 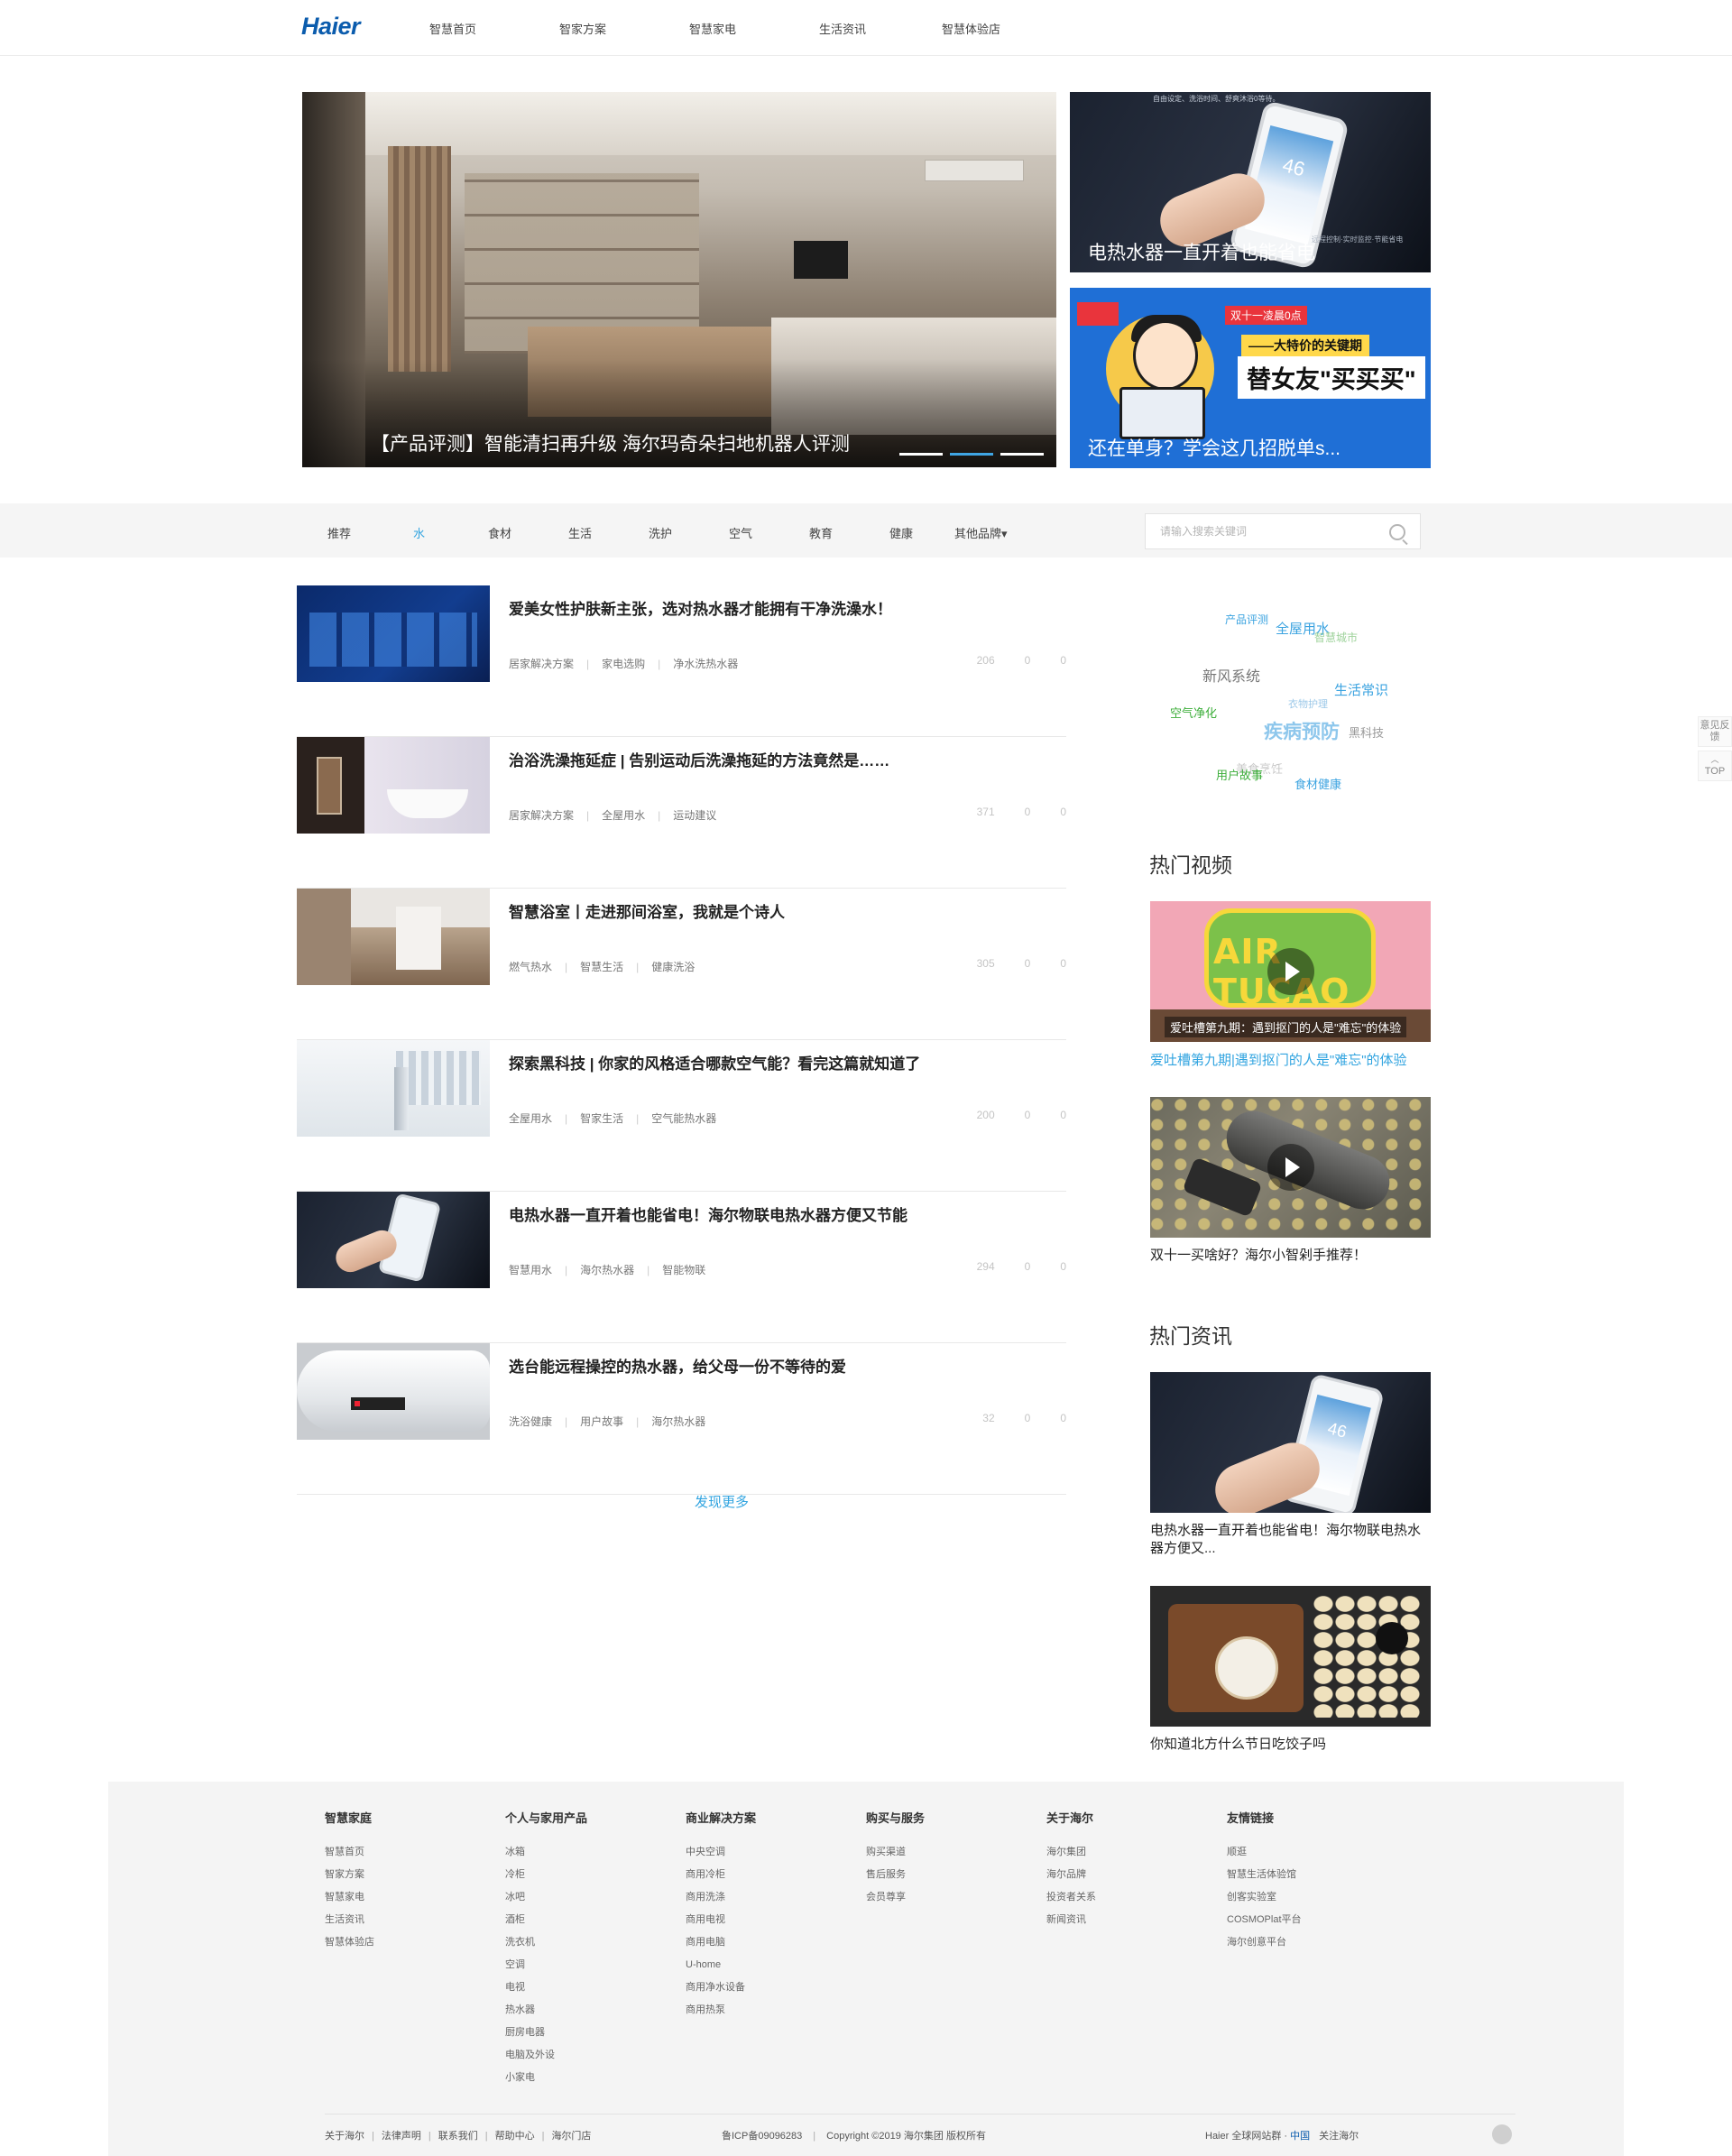 What do you see at coordinates (722, 1501) in the screenshot?
I see `load-more-link: 发现更多` at bounding box center [722, 1501].